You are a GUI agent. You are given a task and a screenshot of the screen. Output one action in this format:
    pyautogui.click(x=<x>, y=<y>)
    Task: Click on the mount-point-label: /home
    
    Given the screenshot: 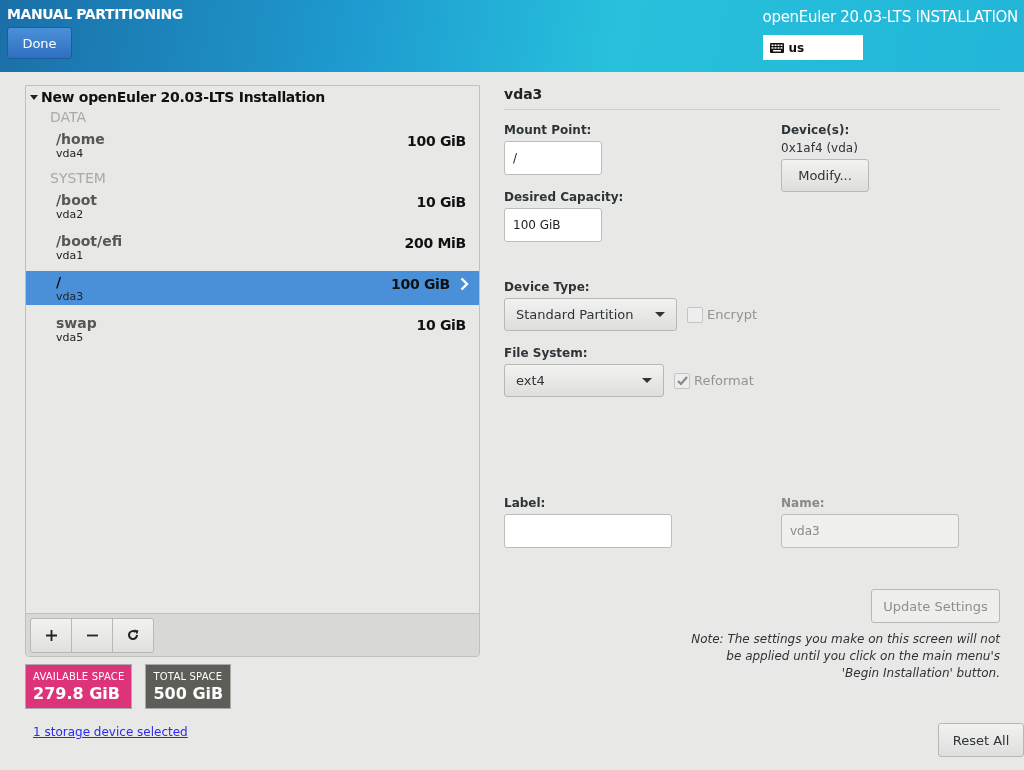 What is the action you would take?
    pyautogui.click(x=81, y=138)
    